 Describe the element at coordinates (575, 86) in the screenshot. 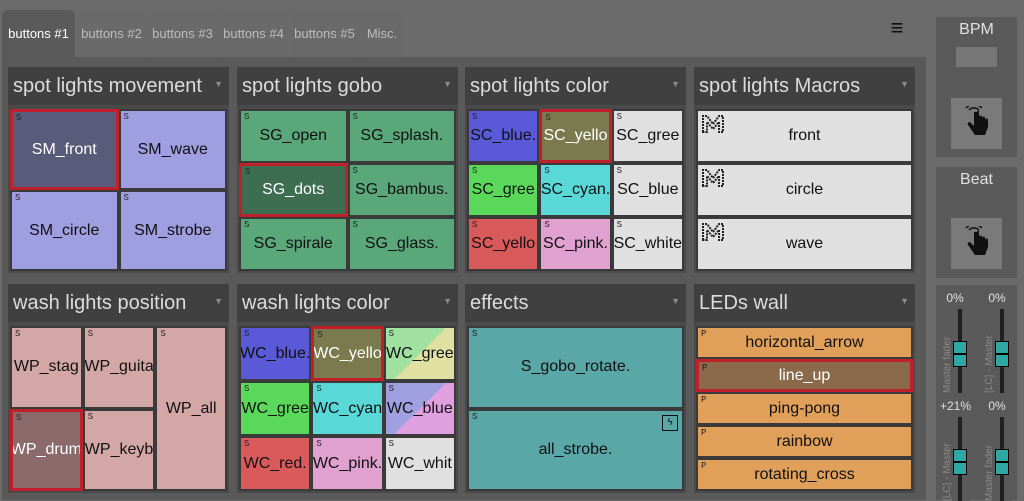

I see `frame-title: spot lights color ▼` at that location.